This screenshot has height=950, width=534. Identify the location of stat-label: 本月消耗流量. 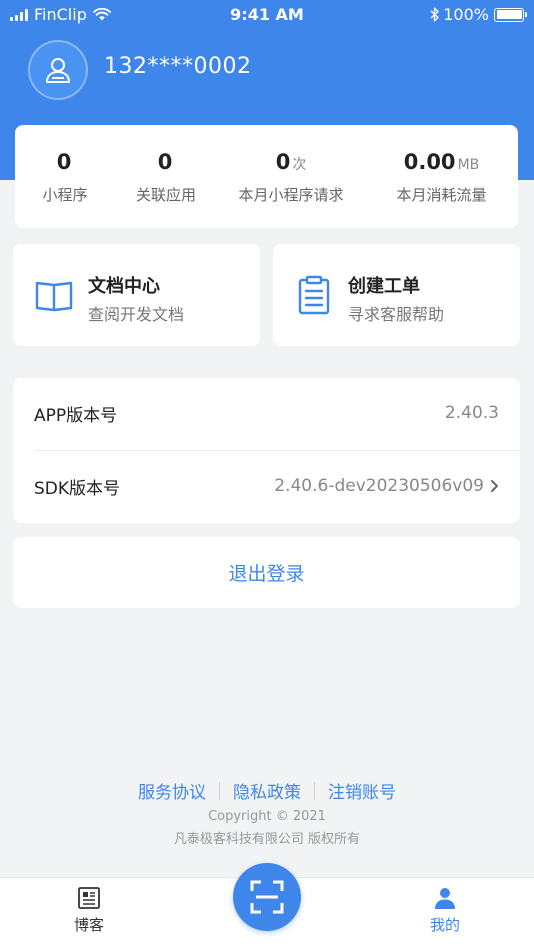
(441, 195).